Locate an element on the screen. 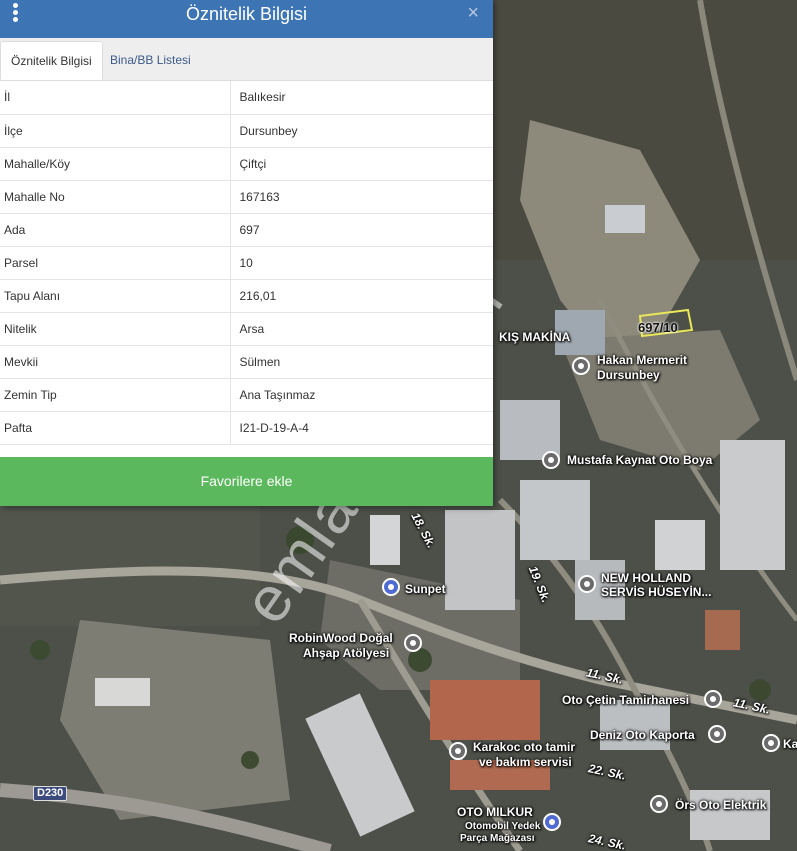 The image size is (797, 851). shopping-bag-icon is located at coordinates (552, 822).